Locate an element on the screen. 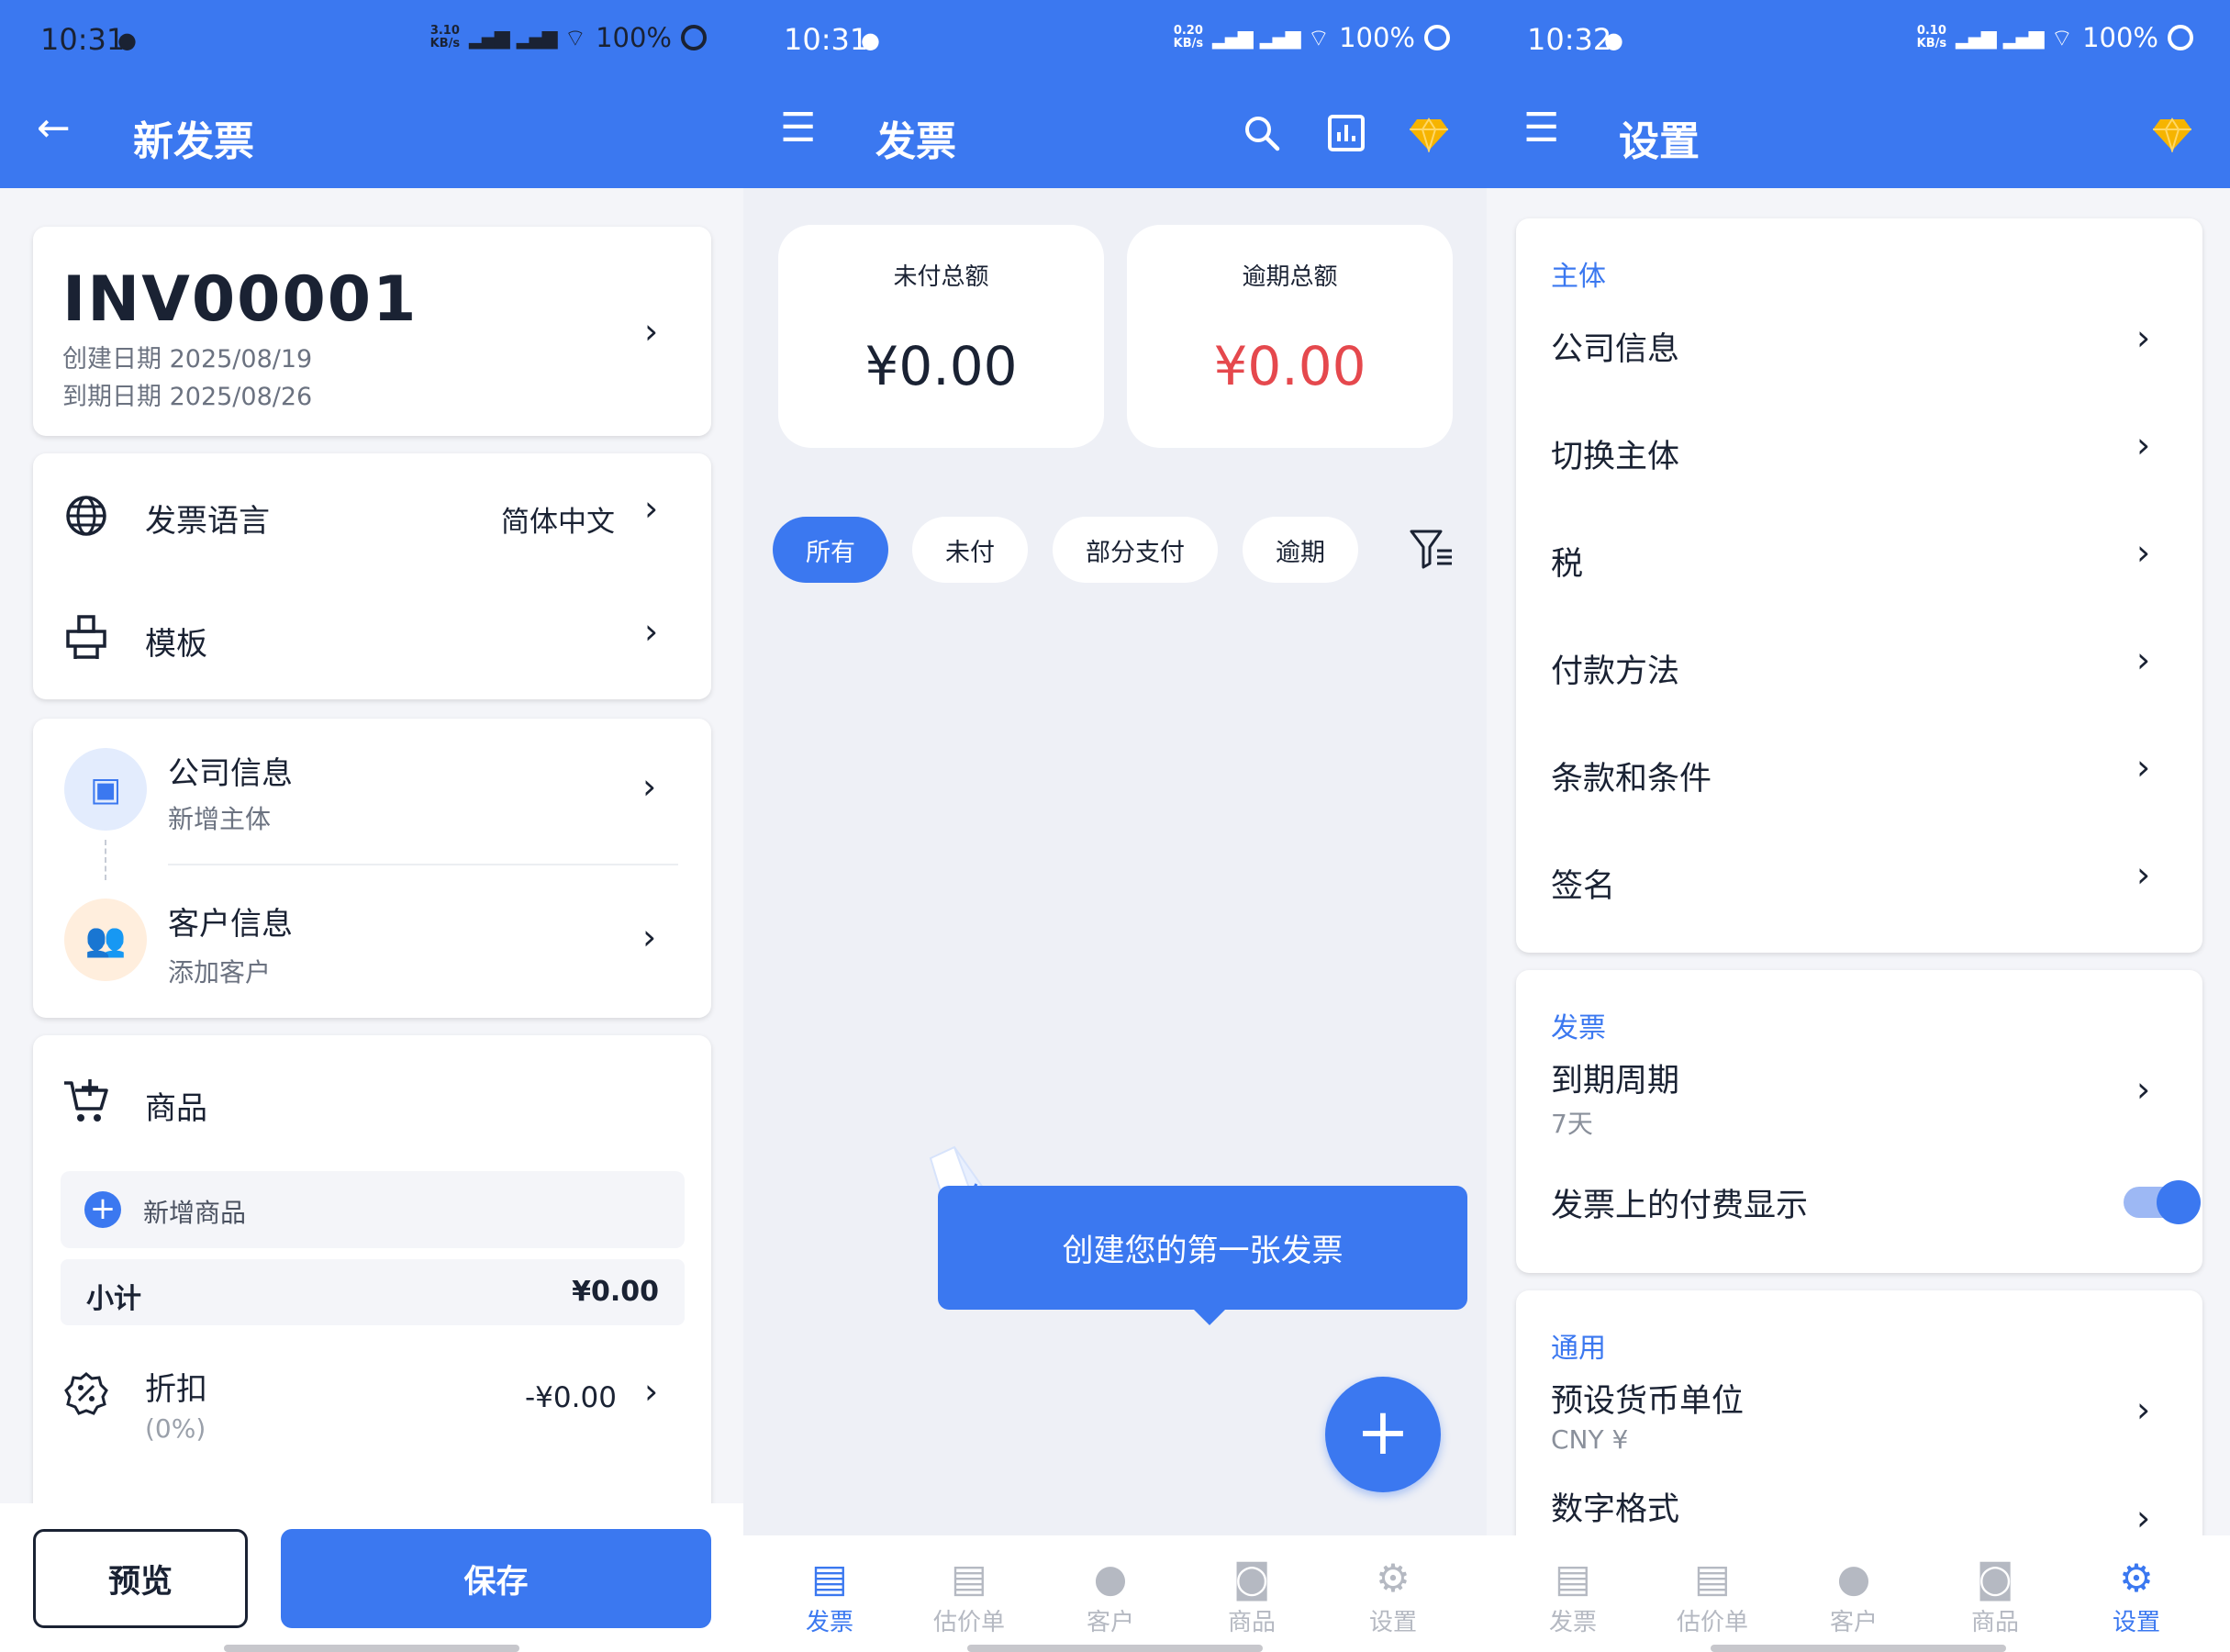 This screenshot has height=1652, width=2230. setting-label: 公司信息 is located at coordinates (1616, 349).